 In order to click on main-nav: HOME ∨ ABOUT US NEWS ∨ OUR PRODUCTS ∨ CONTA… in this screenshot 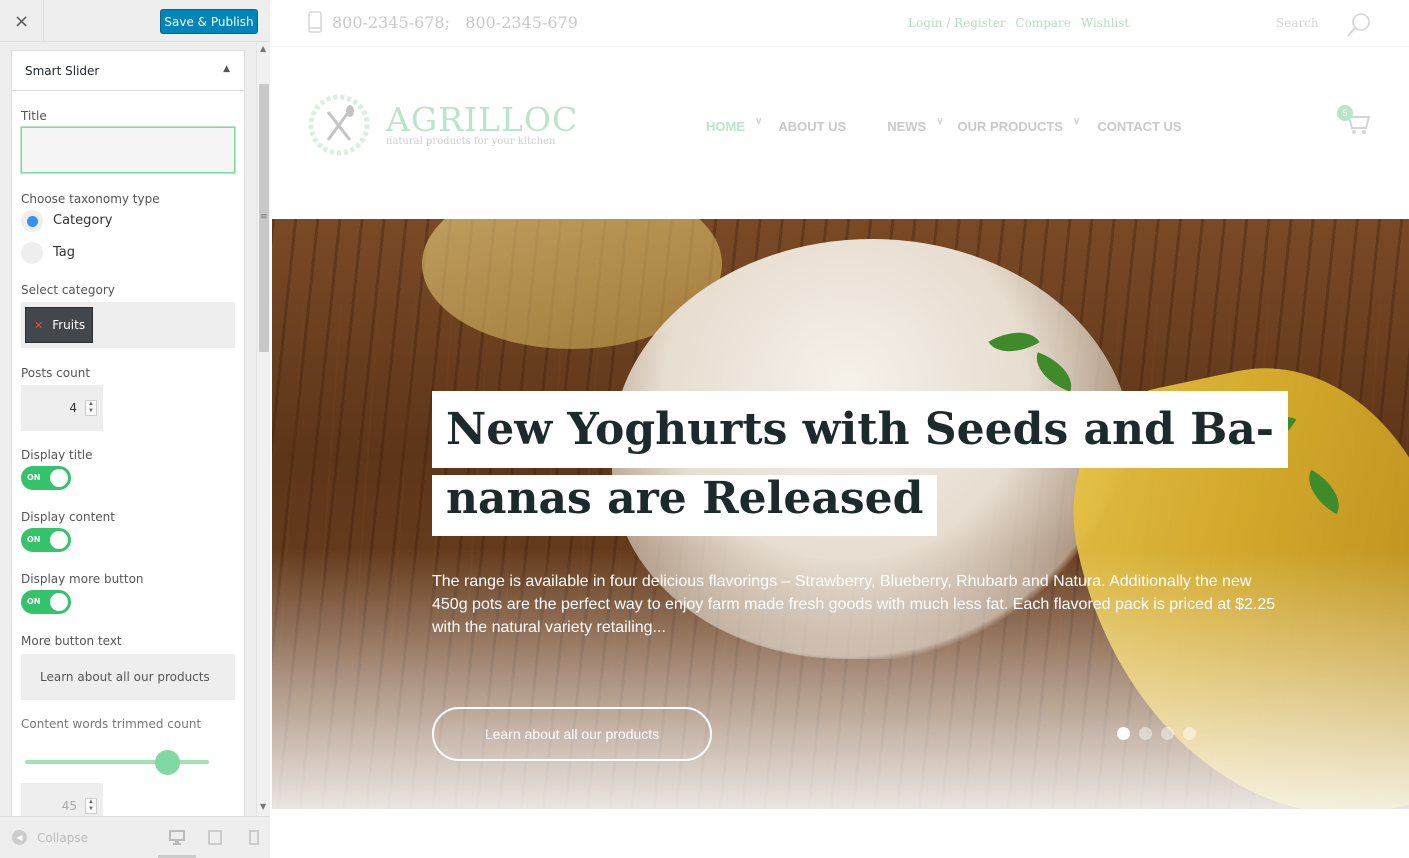, I will do `click(944, 125)`.